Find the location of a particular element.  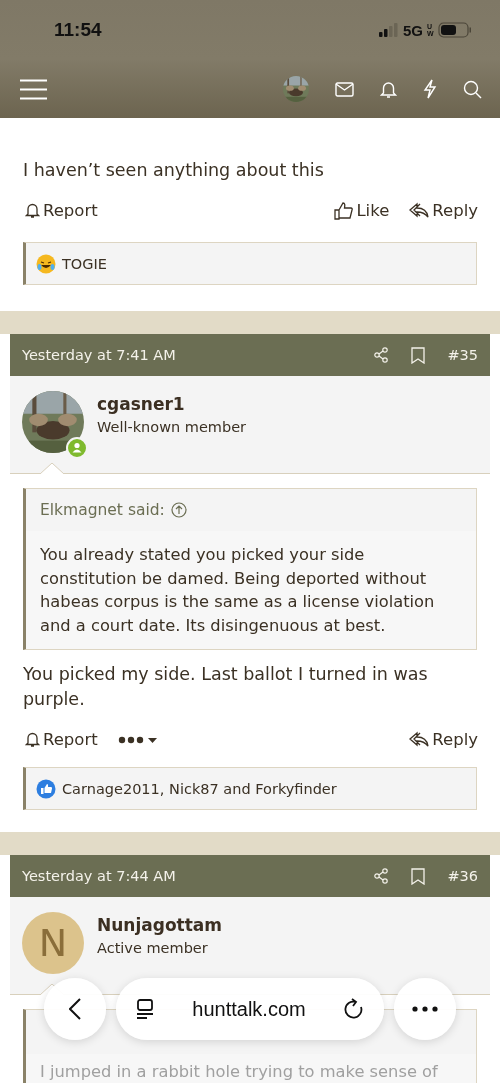

author-title: Active member is located at coordinates (153, 948).